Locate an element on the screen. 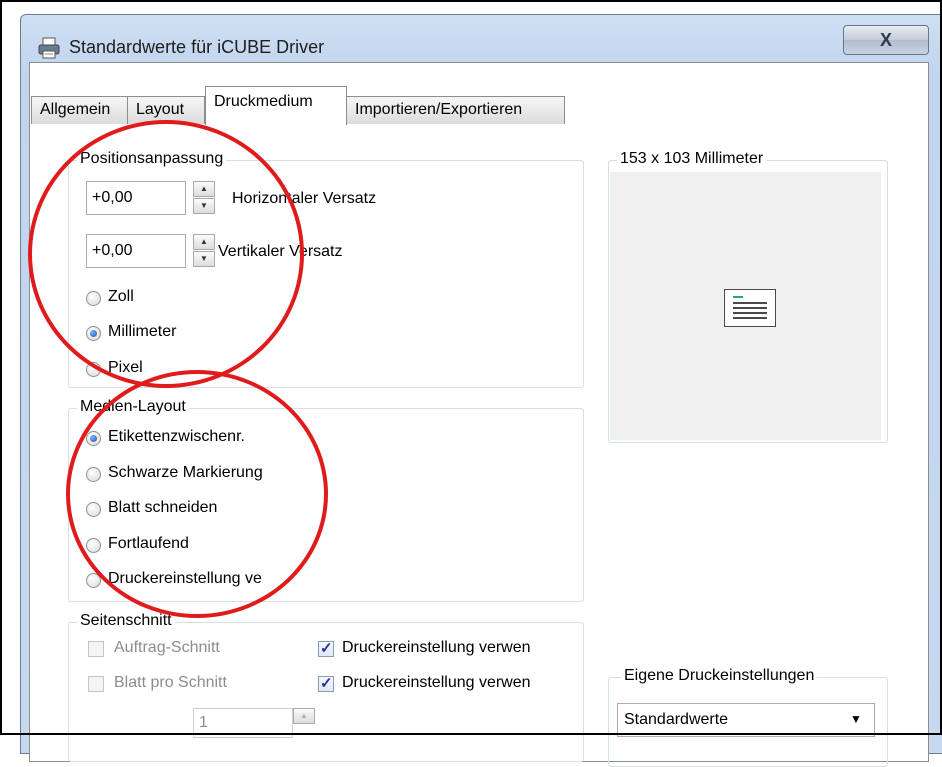 This screenshot has width=942, height=767. tab-importieren-exportieren: Importieren/Exportieren is located at coordinates (455, 110).